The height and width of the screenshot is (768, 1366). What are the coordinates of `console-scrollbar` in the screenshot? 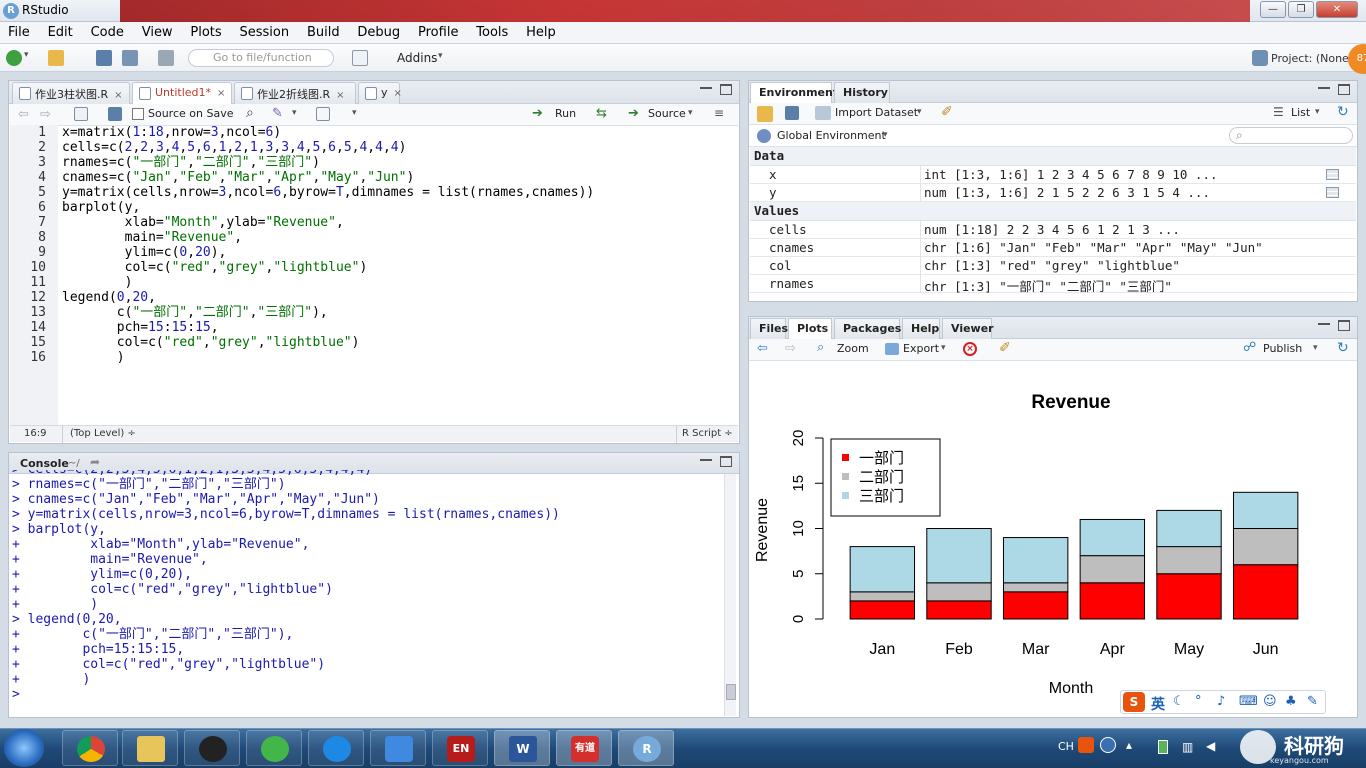 It's located at (730, 595).